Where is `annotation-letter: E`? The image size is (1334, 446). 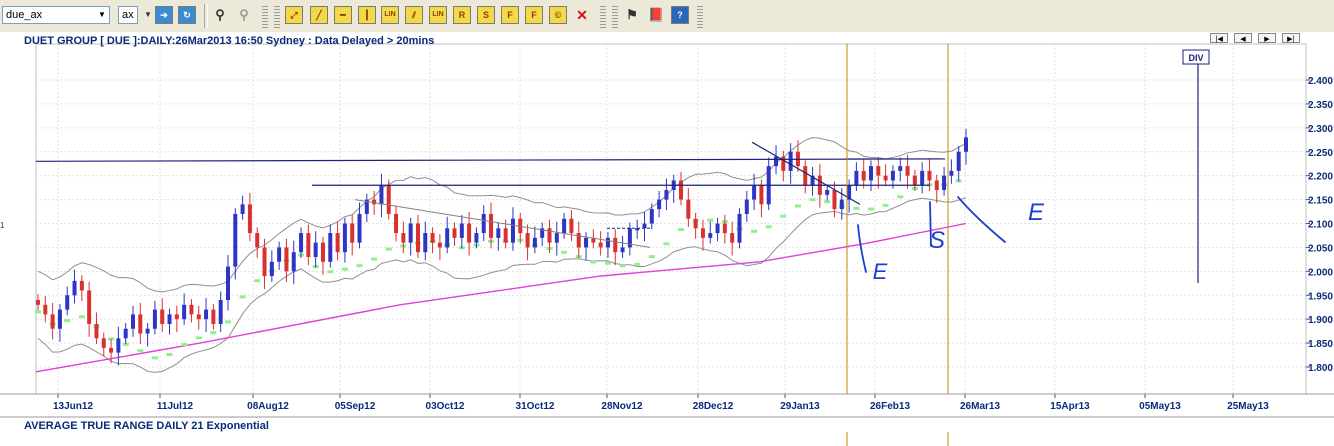 annotation-letter: E is located at coordinates (880, 271).